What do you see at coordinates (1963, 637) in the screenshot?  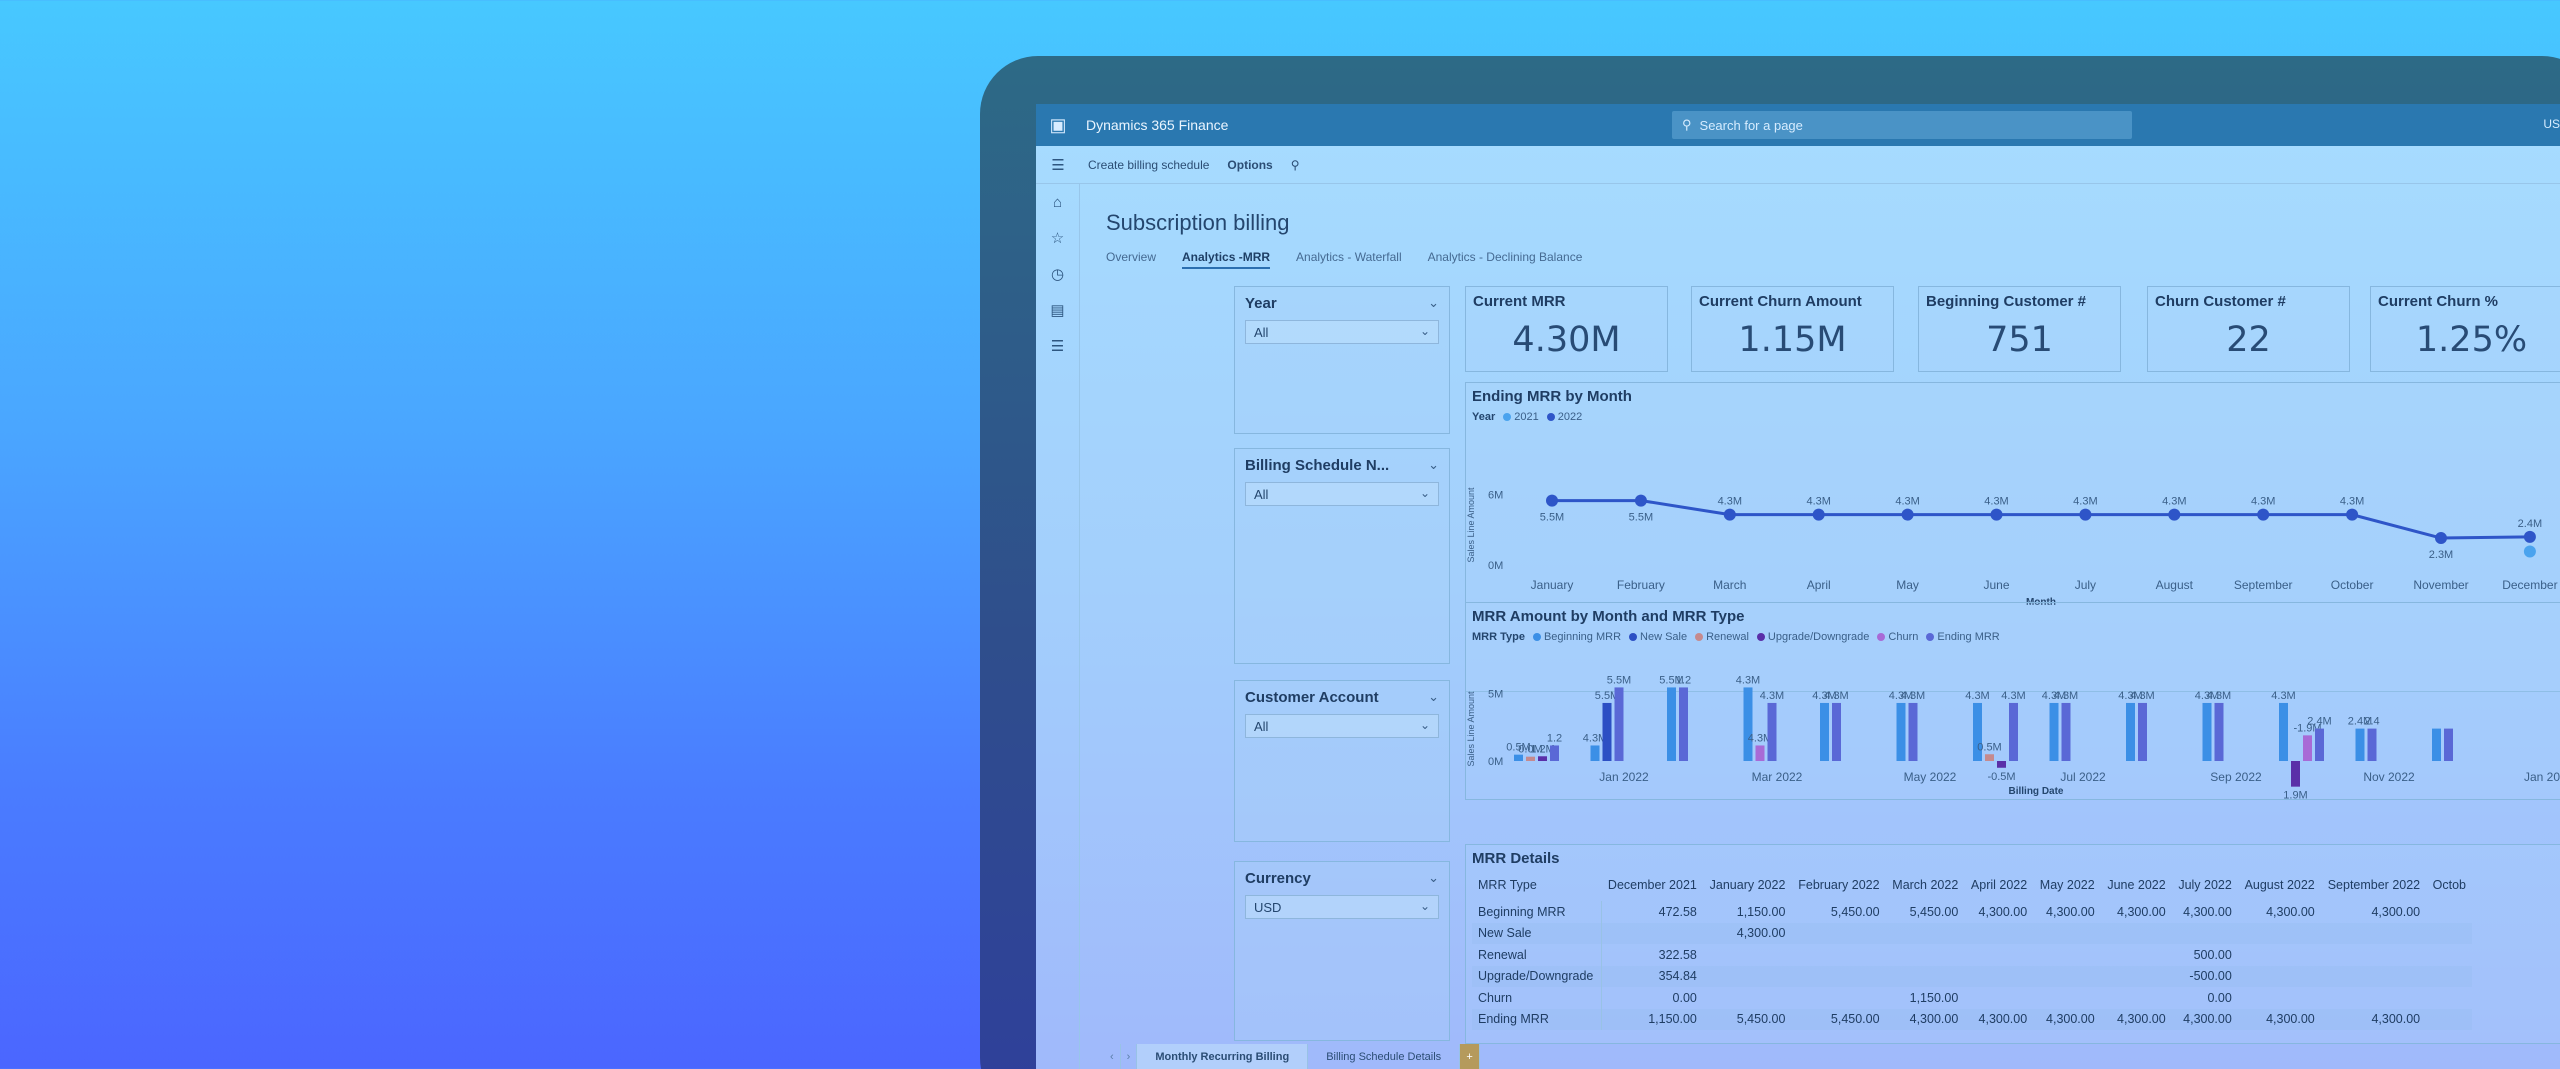 I see `legend-item-ending-mrr: Ending MRR` at bounding box center [1963, 637].